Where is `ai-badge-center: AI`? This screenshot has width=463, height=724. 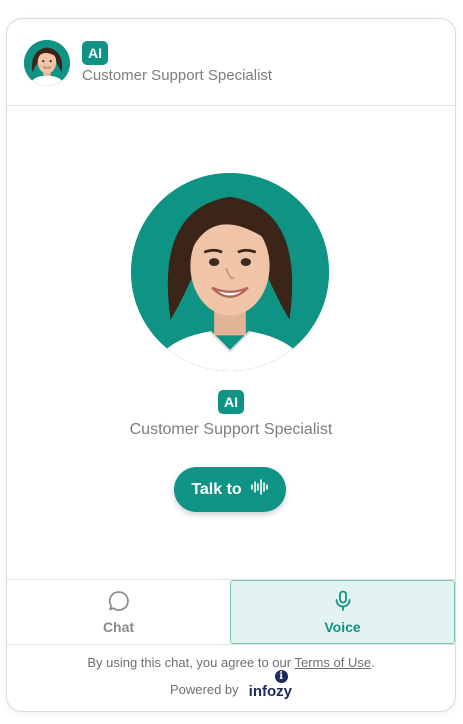
ai-badge-center: AI is located at coordinates (231, 402).